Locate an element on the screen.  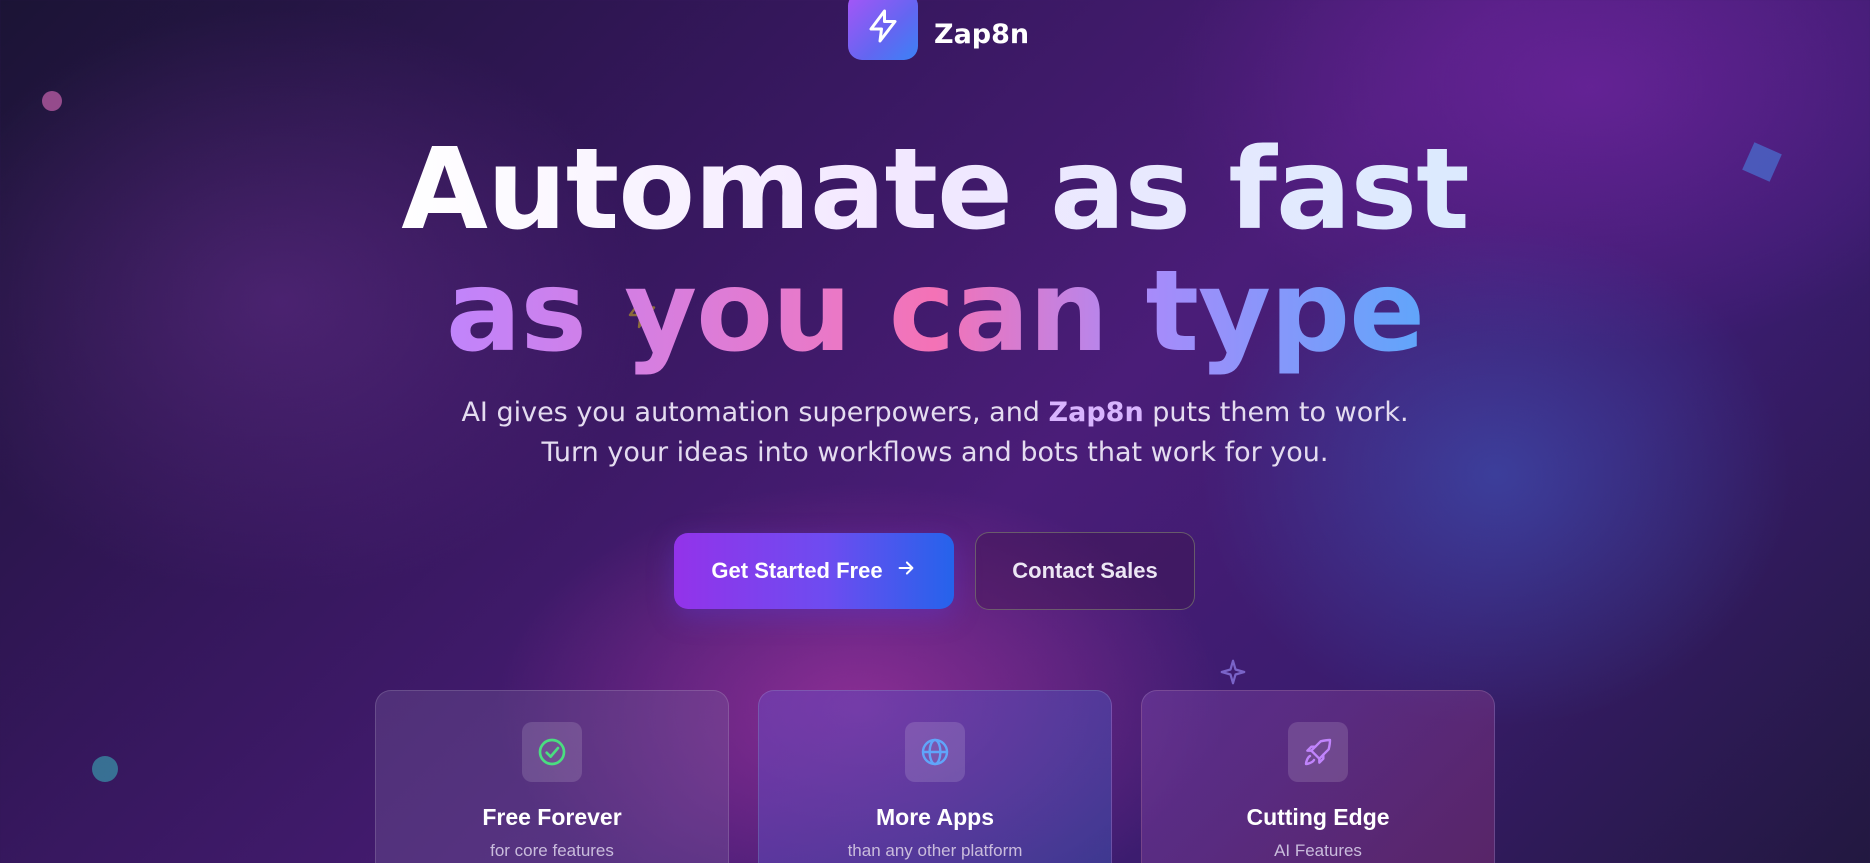
feature-subtitle: than any other platform is located at coordinates (935, 850).